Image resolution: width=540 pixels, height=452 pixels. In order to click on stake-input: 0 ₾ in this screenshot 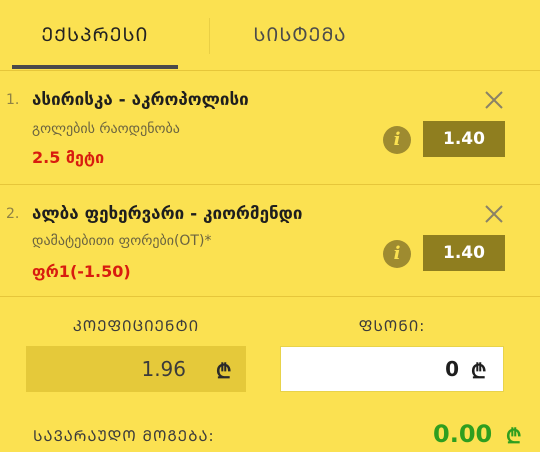, I will do `click(392, 369)`.